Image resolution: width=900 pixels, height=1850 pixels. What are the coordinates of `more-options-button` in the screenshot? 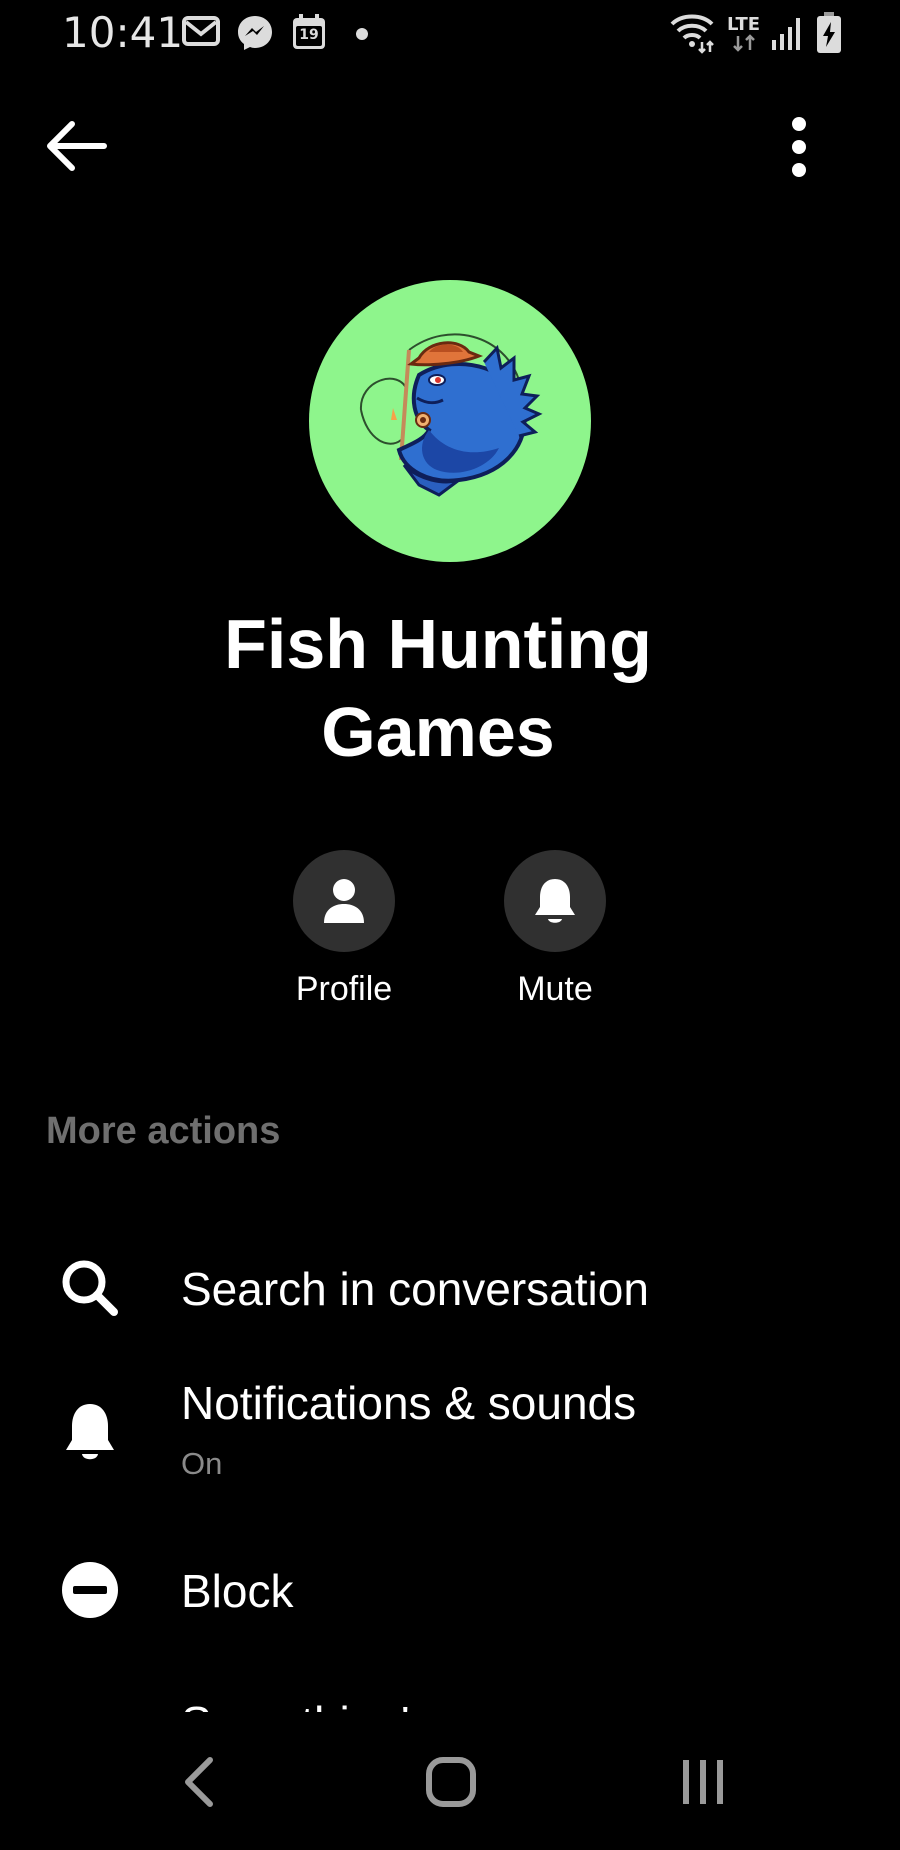 It's located at (799, 147).